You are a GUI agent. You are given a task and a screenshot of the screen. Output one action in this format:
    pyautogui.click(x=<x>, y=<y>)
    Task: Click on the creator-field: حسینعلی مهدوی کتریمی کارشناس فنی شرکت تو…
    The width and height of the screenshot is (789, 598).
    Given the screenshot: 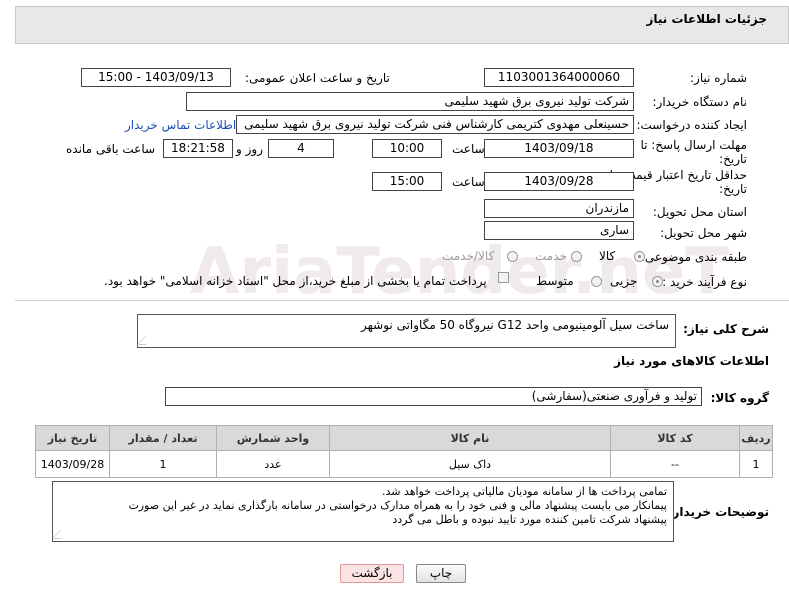 What is the action you would take?
    pyautogui.click(x=435, y=124)
    